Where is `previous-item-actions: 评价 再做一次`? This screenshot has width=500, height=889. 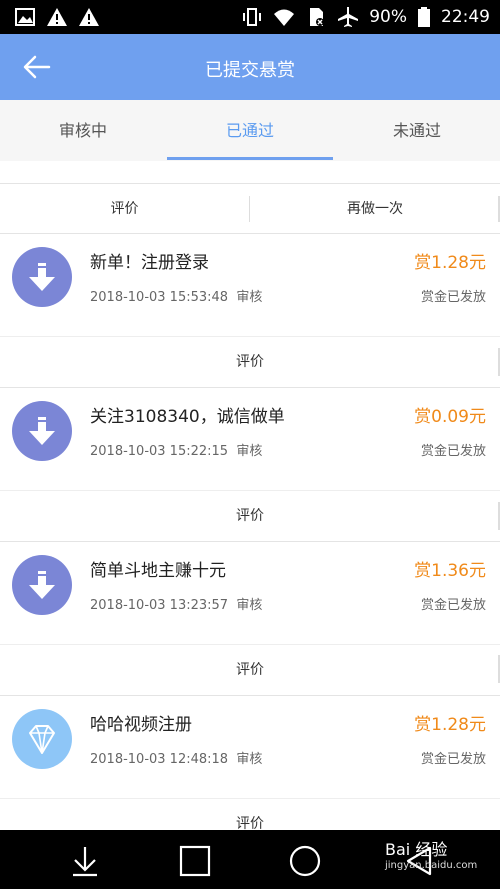 previous-item-actions: 评价 再做一次 is located at coordinates (250, 209).